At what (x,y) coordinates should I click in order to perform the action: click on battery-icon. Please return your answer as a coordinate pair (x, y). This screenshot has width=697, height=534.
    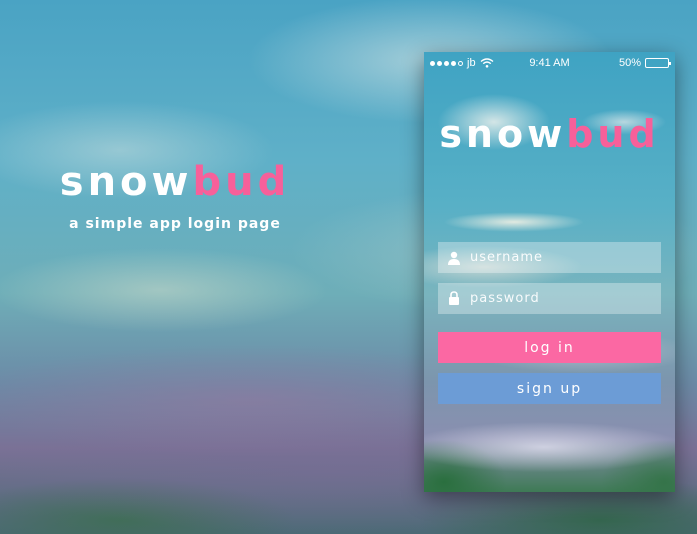
    Looking at the image, I should click on (658, 63).